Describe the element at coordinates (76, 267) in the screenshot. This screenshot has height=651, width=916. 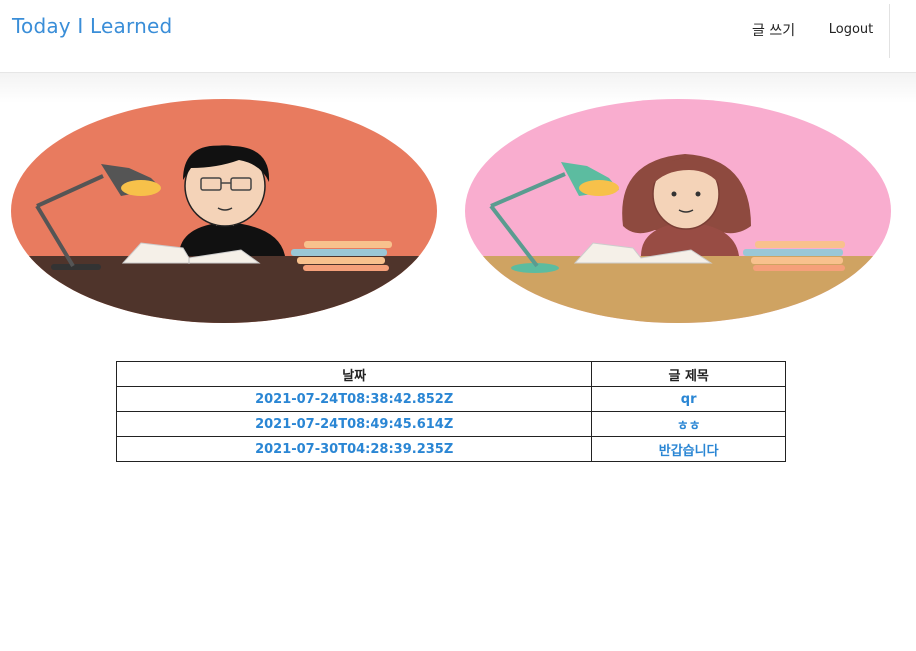
I see `lamp-base` at that location.